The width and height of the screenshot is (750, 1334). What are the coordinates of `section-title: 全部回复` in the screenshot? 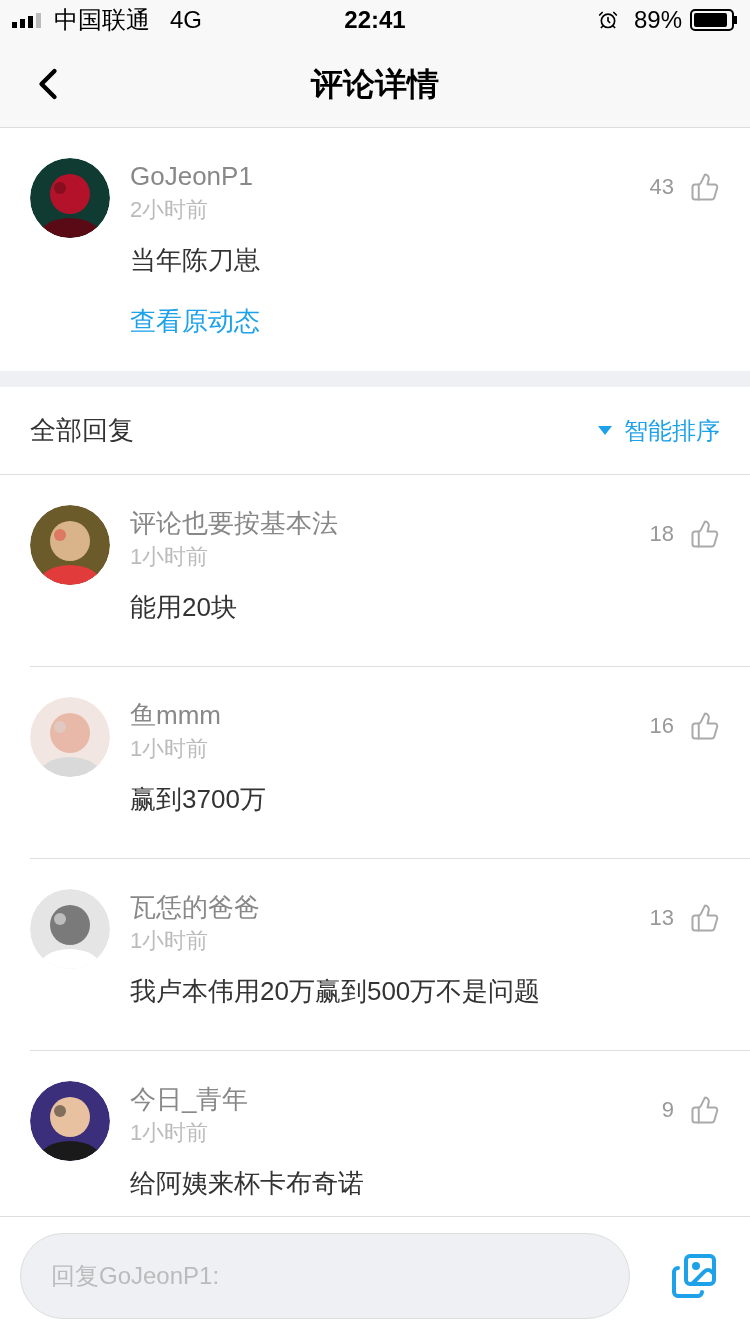 It's located at (82, 430).